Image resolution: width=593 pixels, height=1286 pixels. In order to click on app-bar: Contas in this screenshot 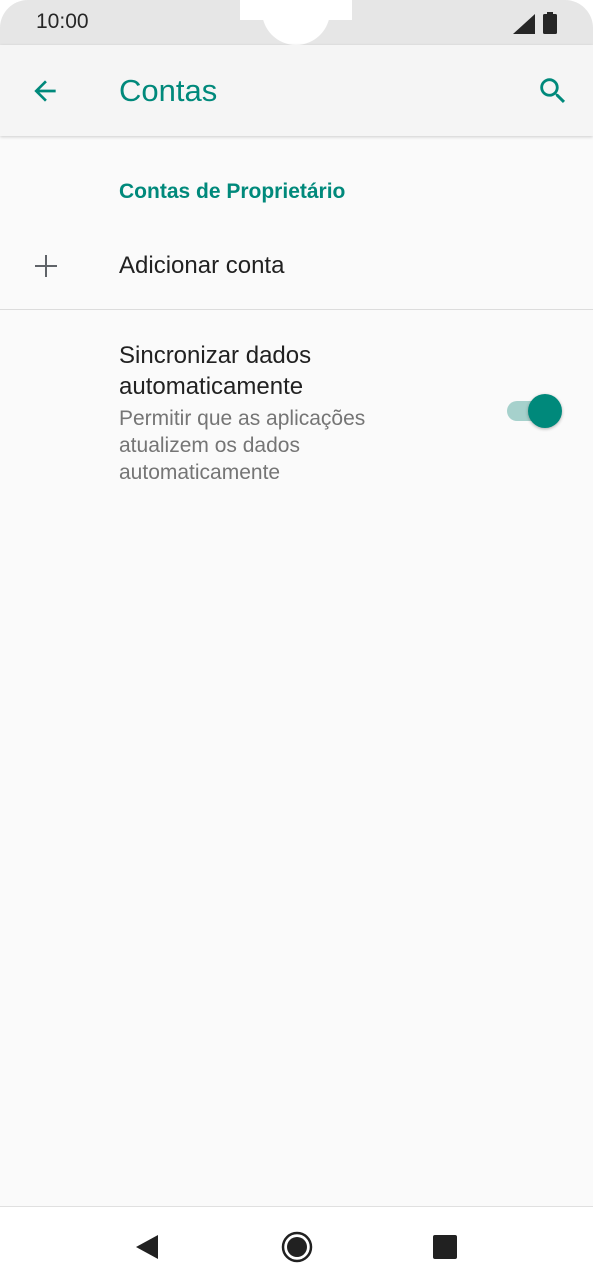, I will do `click(296, 90)`.